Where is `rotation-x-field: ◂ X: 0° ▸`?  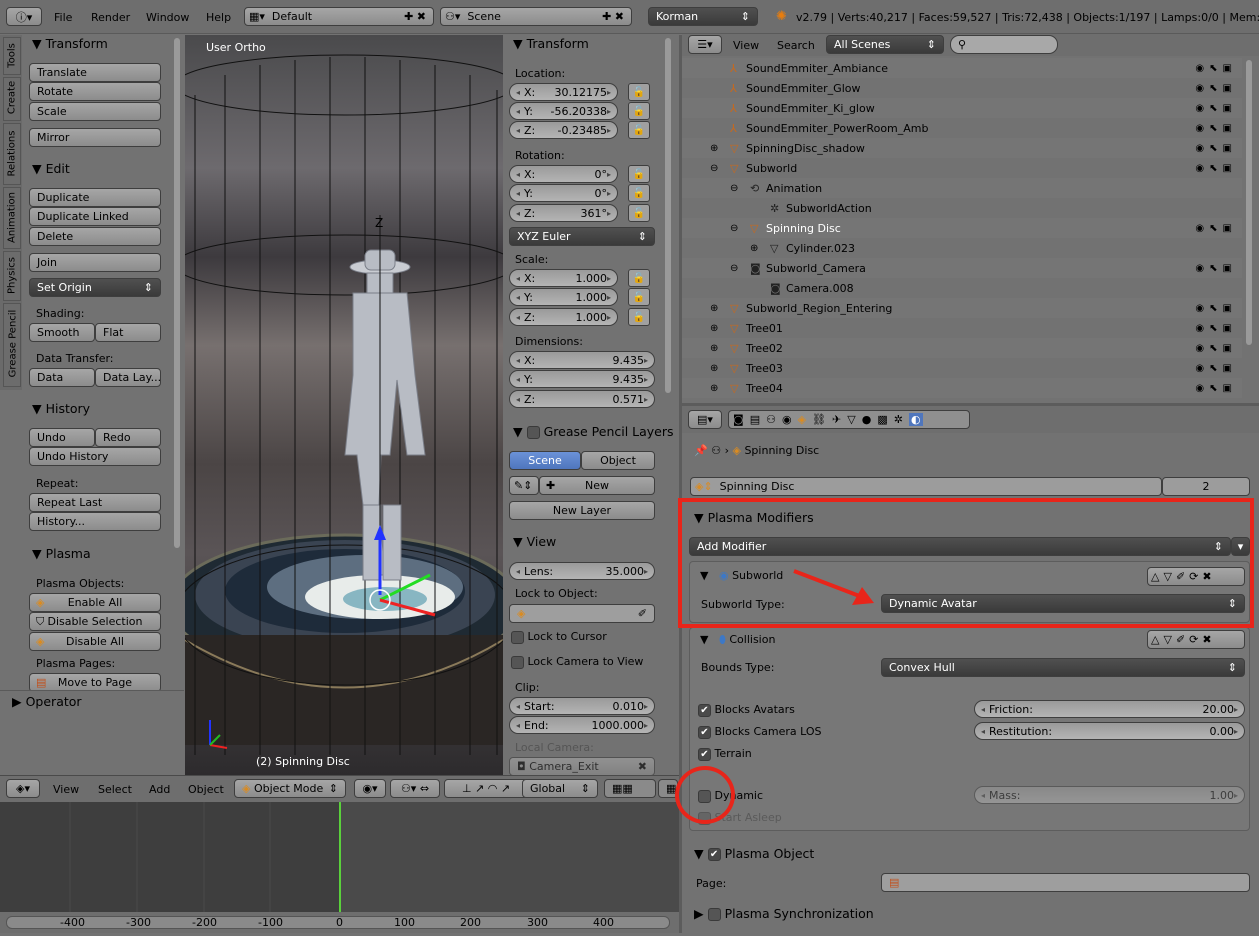 rotation-x-field: ◂ X: 0° ▸ is located at coordinates (563, 174).